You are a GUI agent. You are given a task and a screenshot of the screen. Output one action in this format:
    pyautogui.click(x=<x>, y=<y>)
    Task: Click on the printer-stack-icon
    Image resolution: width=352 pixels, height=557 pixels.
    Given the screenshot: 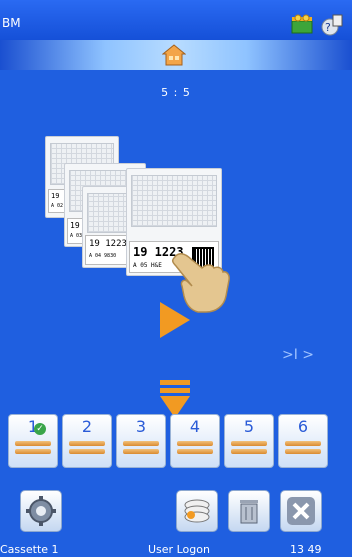 What is the action you would take?
    pyautogui.click(x=197, y=511)
    